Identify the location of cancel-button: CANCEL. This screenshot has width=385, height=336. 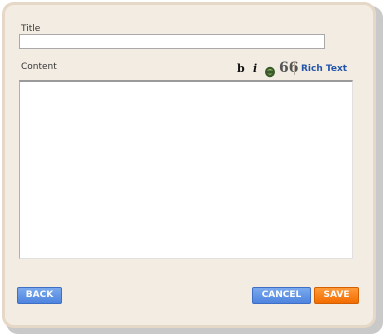
(281, 295).